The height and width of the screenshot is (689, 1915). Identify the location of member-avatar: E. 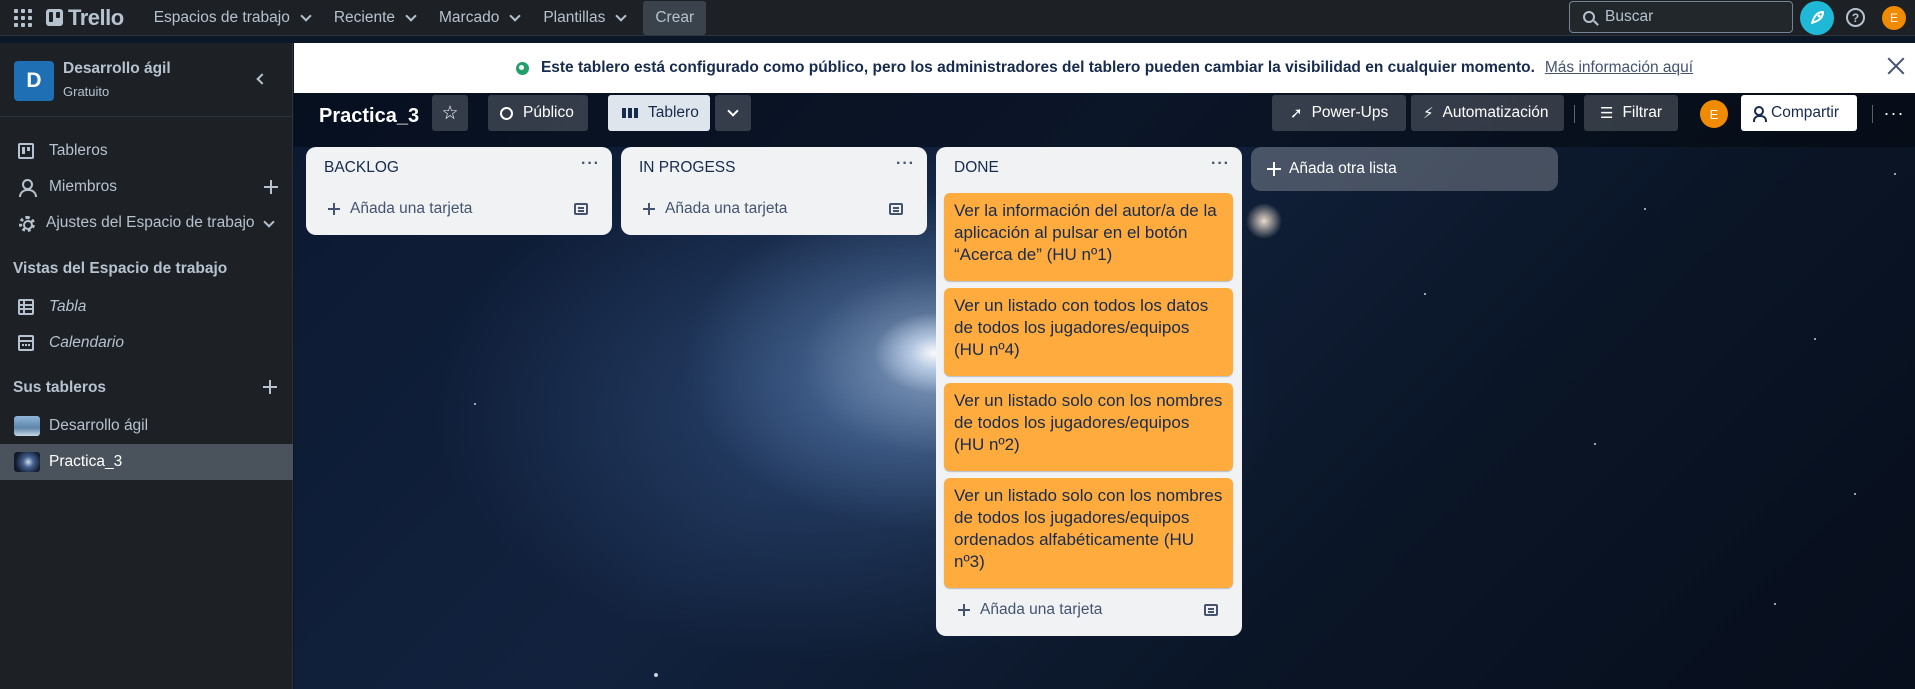
(1714, 114).